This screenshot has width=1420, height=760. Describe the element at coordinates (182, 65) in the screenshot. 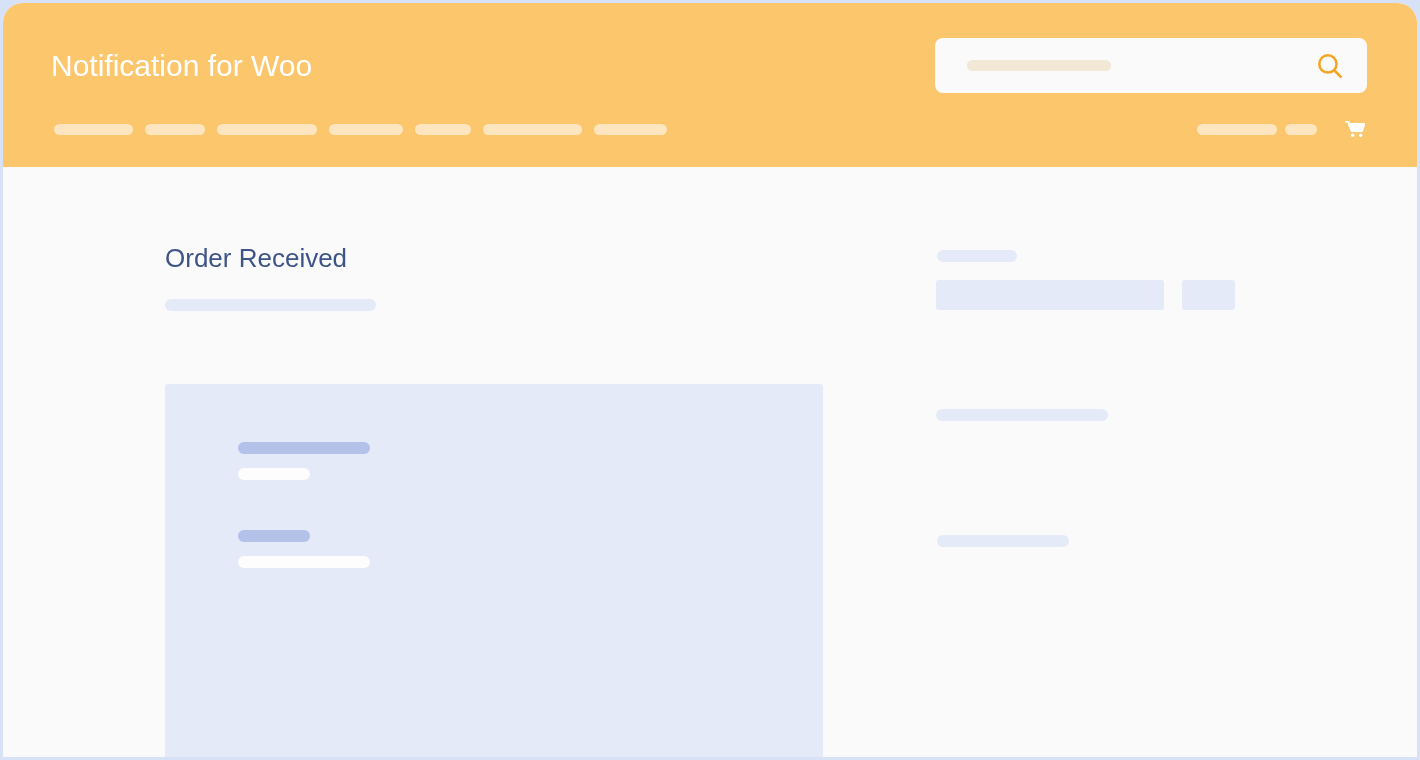

I see `site-title: Notification for Woo` at that location.